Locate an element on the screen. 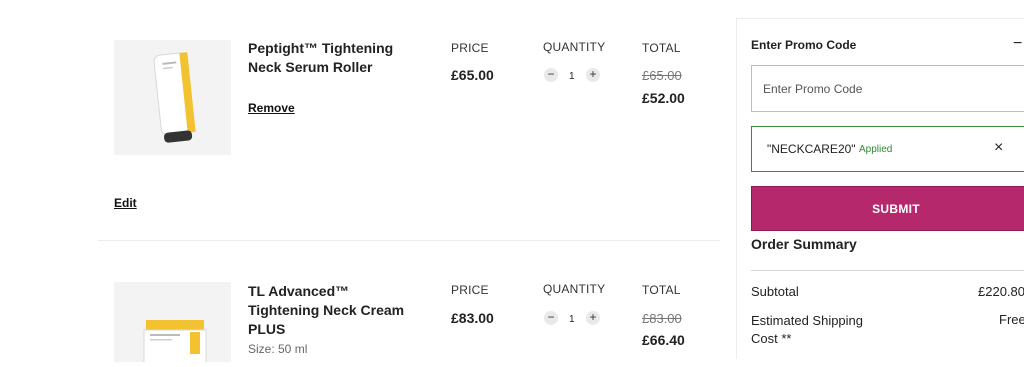  close-icon: × is located at coordinates (999, 147).